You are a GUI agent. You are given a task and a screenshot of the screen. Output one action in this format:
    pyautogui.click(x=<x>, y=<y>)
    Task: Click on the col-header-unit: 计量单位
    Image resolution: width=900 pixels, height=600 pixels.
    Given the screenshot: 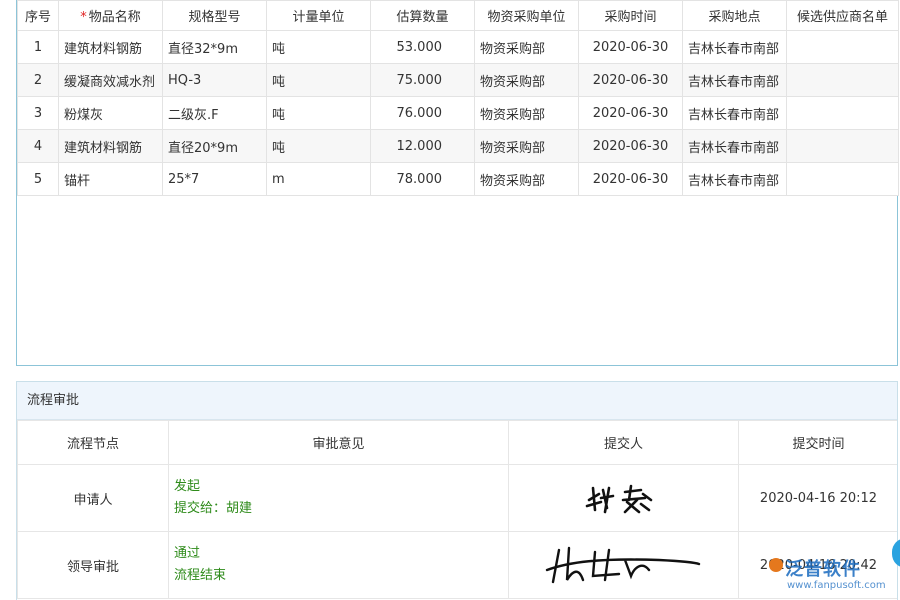 What is the action you would take?
    pyautogui.click(x=319, y=16)
    